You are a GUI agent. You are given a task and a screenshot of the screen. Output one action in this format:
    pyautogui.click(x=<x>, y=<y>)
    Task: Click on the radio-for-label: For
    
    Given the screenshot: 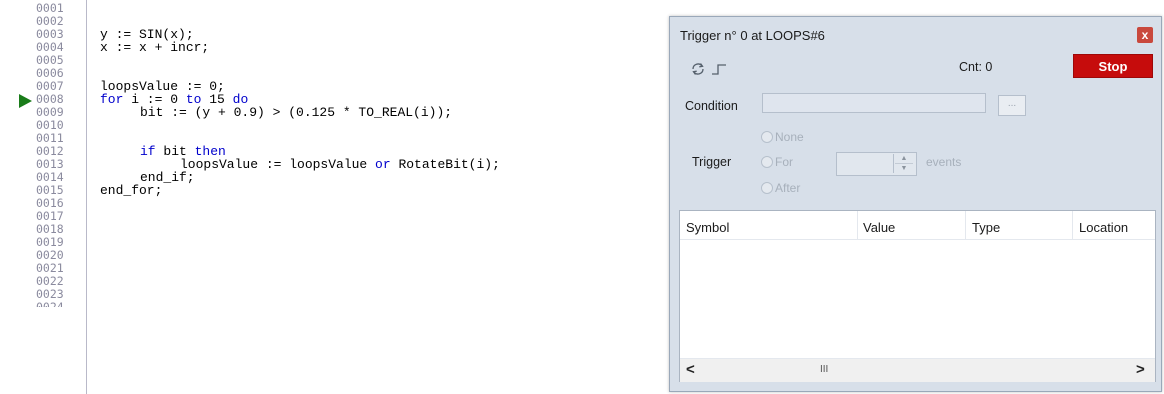 What is the action you would take?
    pyautogui.click(x=784, y=162)
    